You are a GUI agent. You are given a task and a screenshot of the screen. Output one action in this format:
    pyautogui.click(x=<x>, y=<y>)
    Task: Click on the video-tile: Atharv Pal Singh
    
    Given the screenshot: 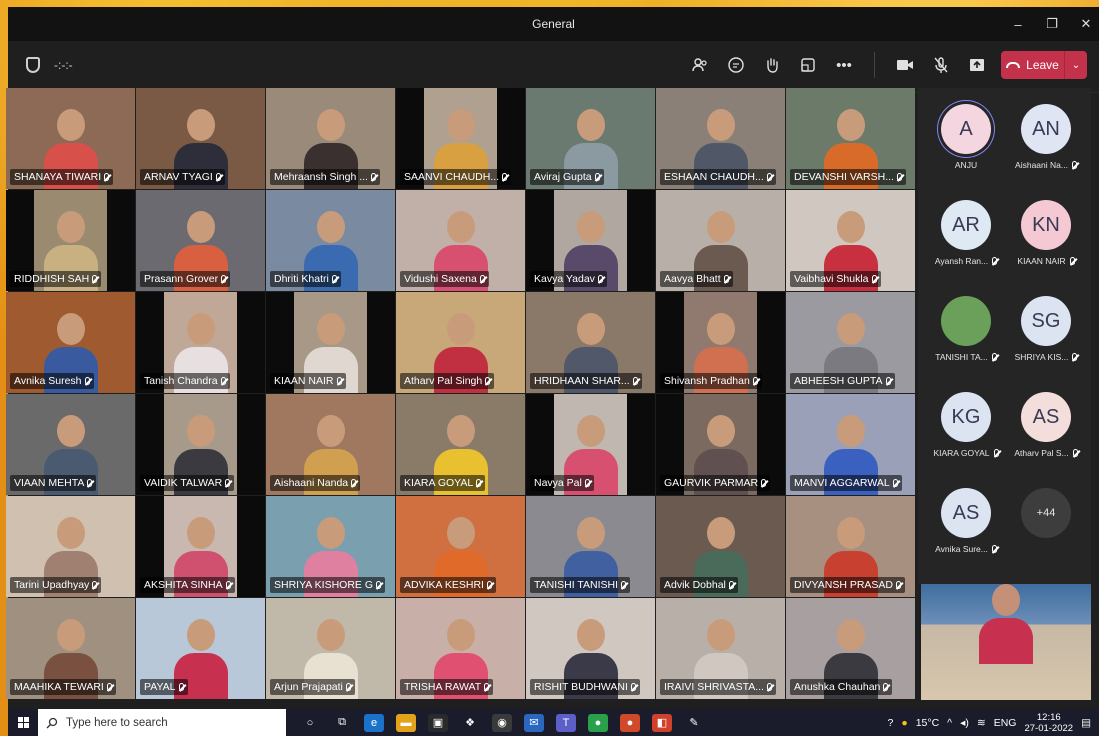 What is the action you would take?
    pyautogui.click(x=460, y=342)
    